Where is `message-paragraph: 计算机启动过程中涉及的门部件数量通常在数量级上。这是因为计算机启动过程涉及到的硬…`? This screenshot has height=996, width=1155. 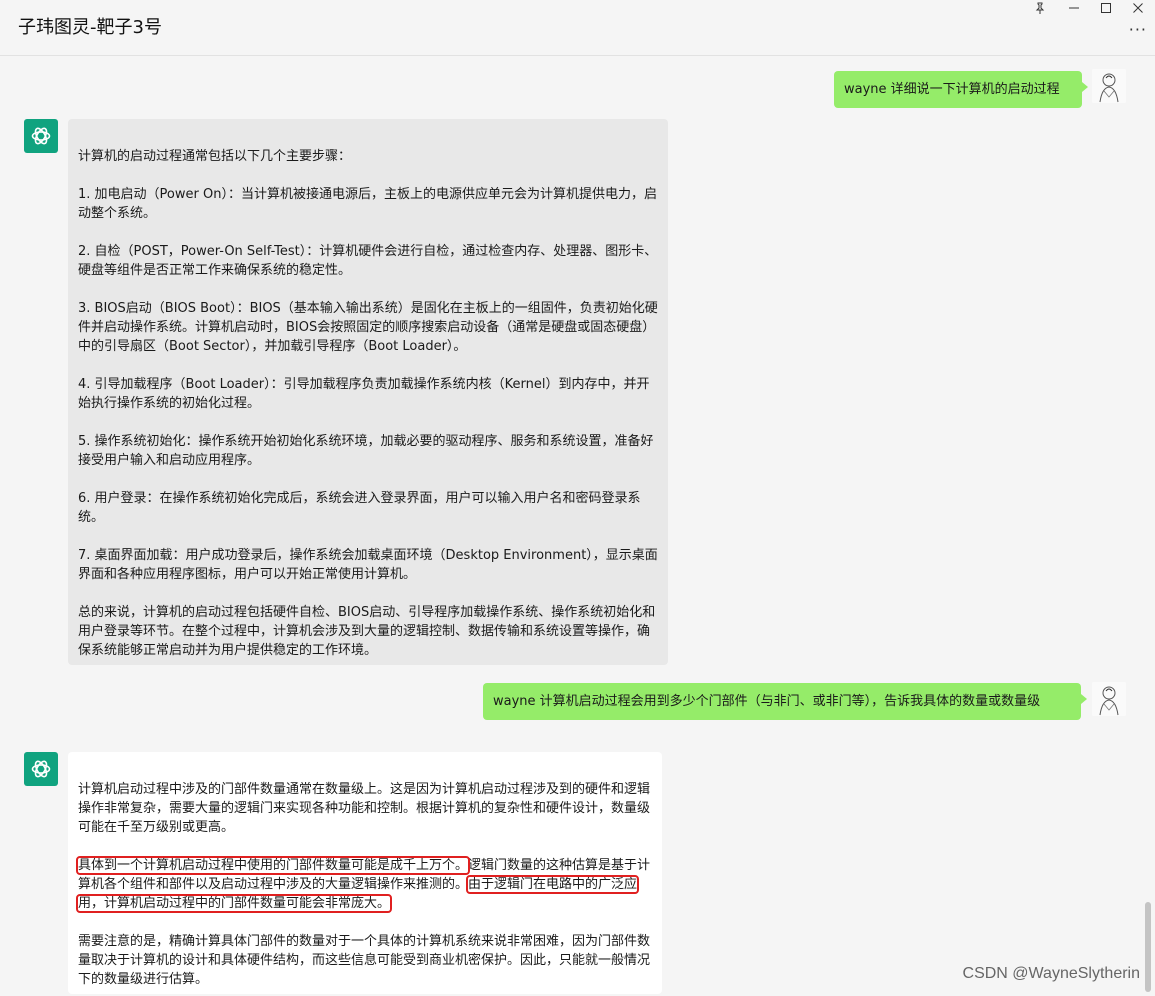 message-paragraph: 计算机启动过程中涉及的门部件数量通常在数量级上。这是因为计算机启动过程涉及到的硬… is located at coordinates (364, 808).